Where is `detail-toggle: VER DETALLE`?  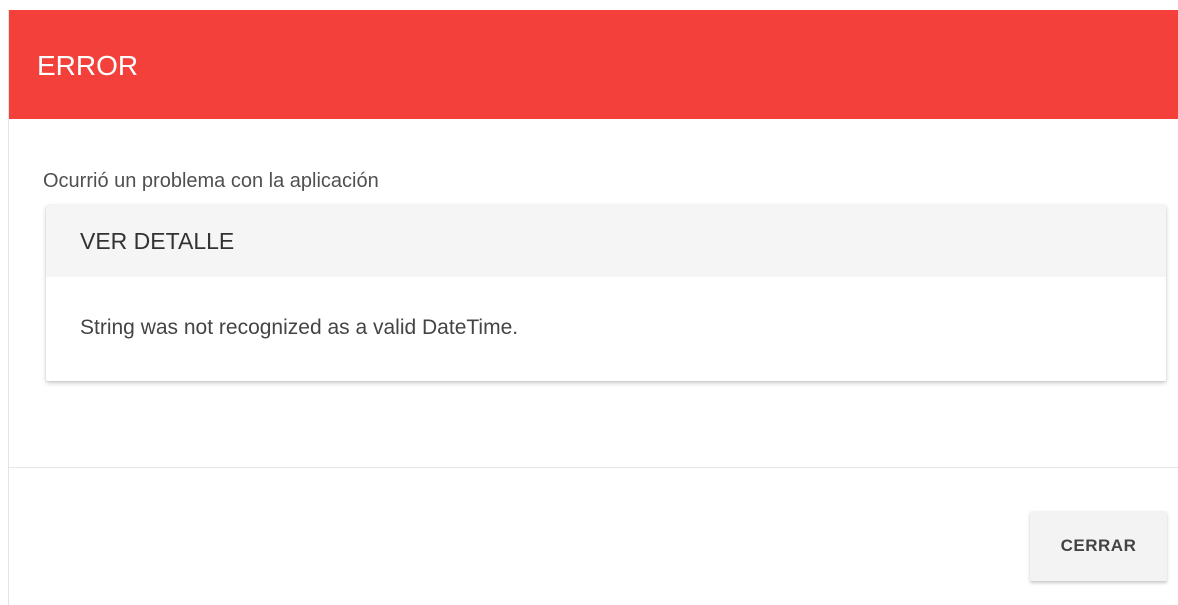
detail-toggle: VER DETALLE is located at coordinates (606, 241).